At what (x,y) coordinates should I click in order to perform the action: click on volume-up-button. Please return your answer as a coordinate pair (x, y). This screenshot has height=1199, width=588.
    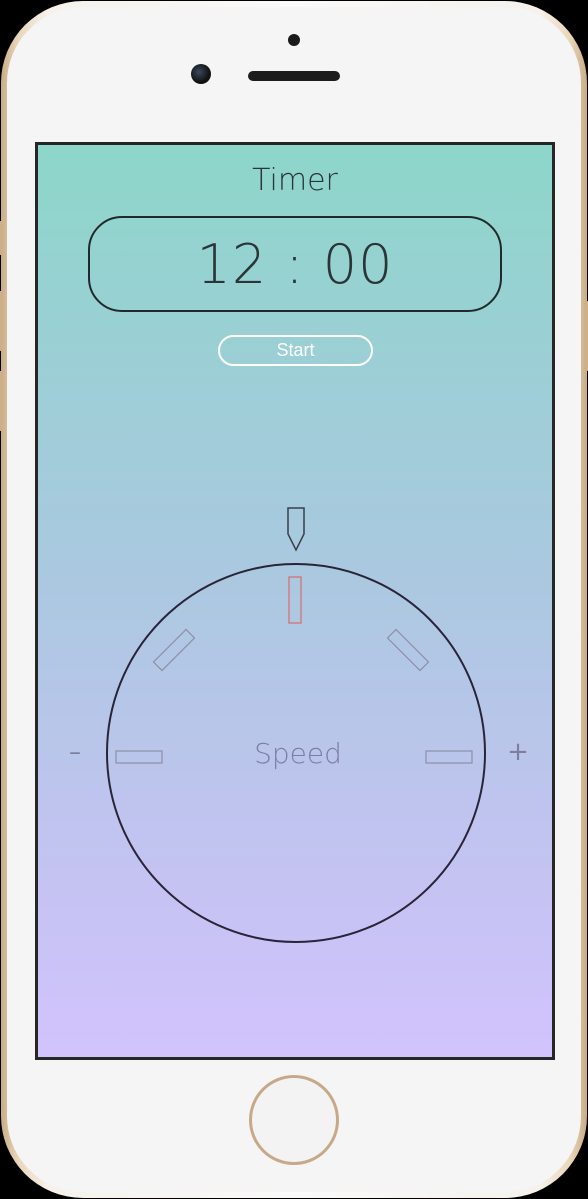
    Looking at the image, I should click on (1, 321).